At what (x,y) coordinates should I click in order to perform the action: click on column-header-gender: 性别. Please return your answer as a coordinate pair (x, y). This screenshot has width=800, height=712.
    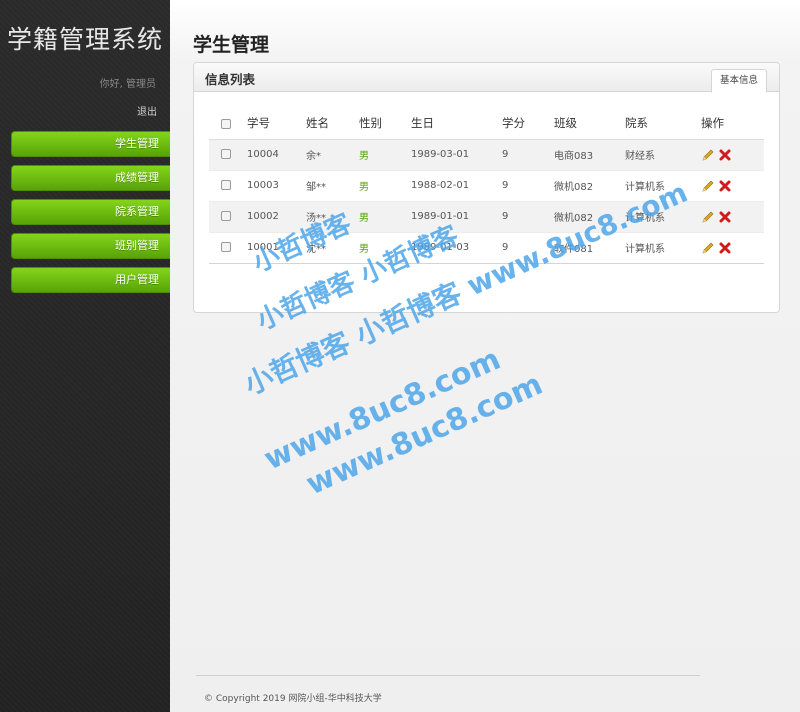
    Looking at the image, I should click on (385, 124).